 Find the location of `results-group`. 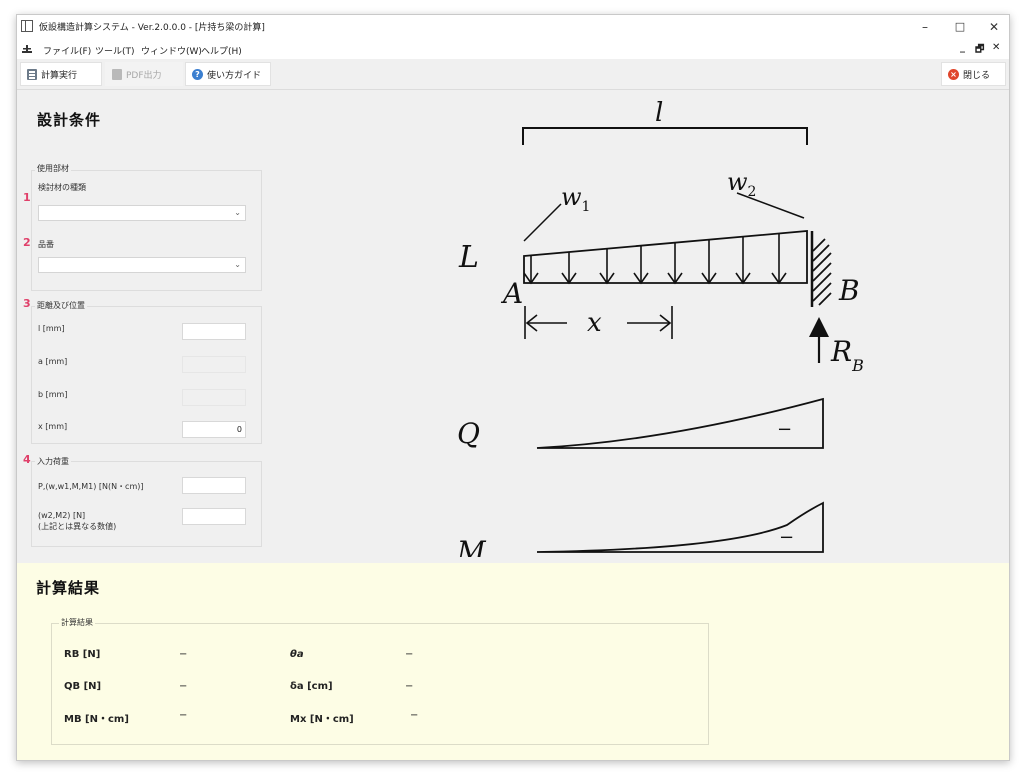

results-group is located at coordinates (380, 684).